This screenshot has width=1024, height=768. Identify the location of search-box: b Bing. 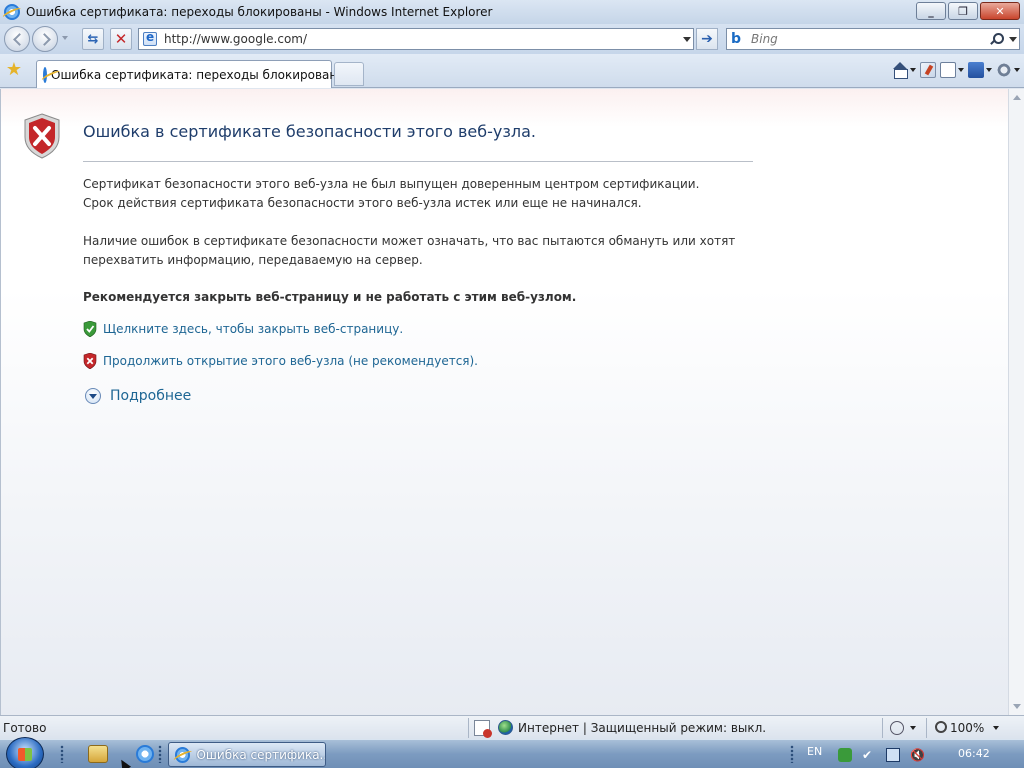
(873, 39).